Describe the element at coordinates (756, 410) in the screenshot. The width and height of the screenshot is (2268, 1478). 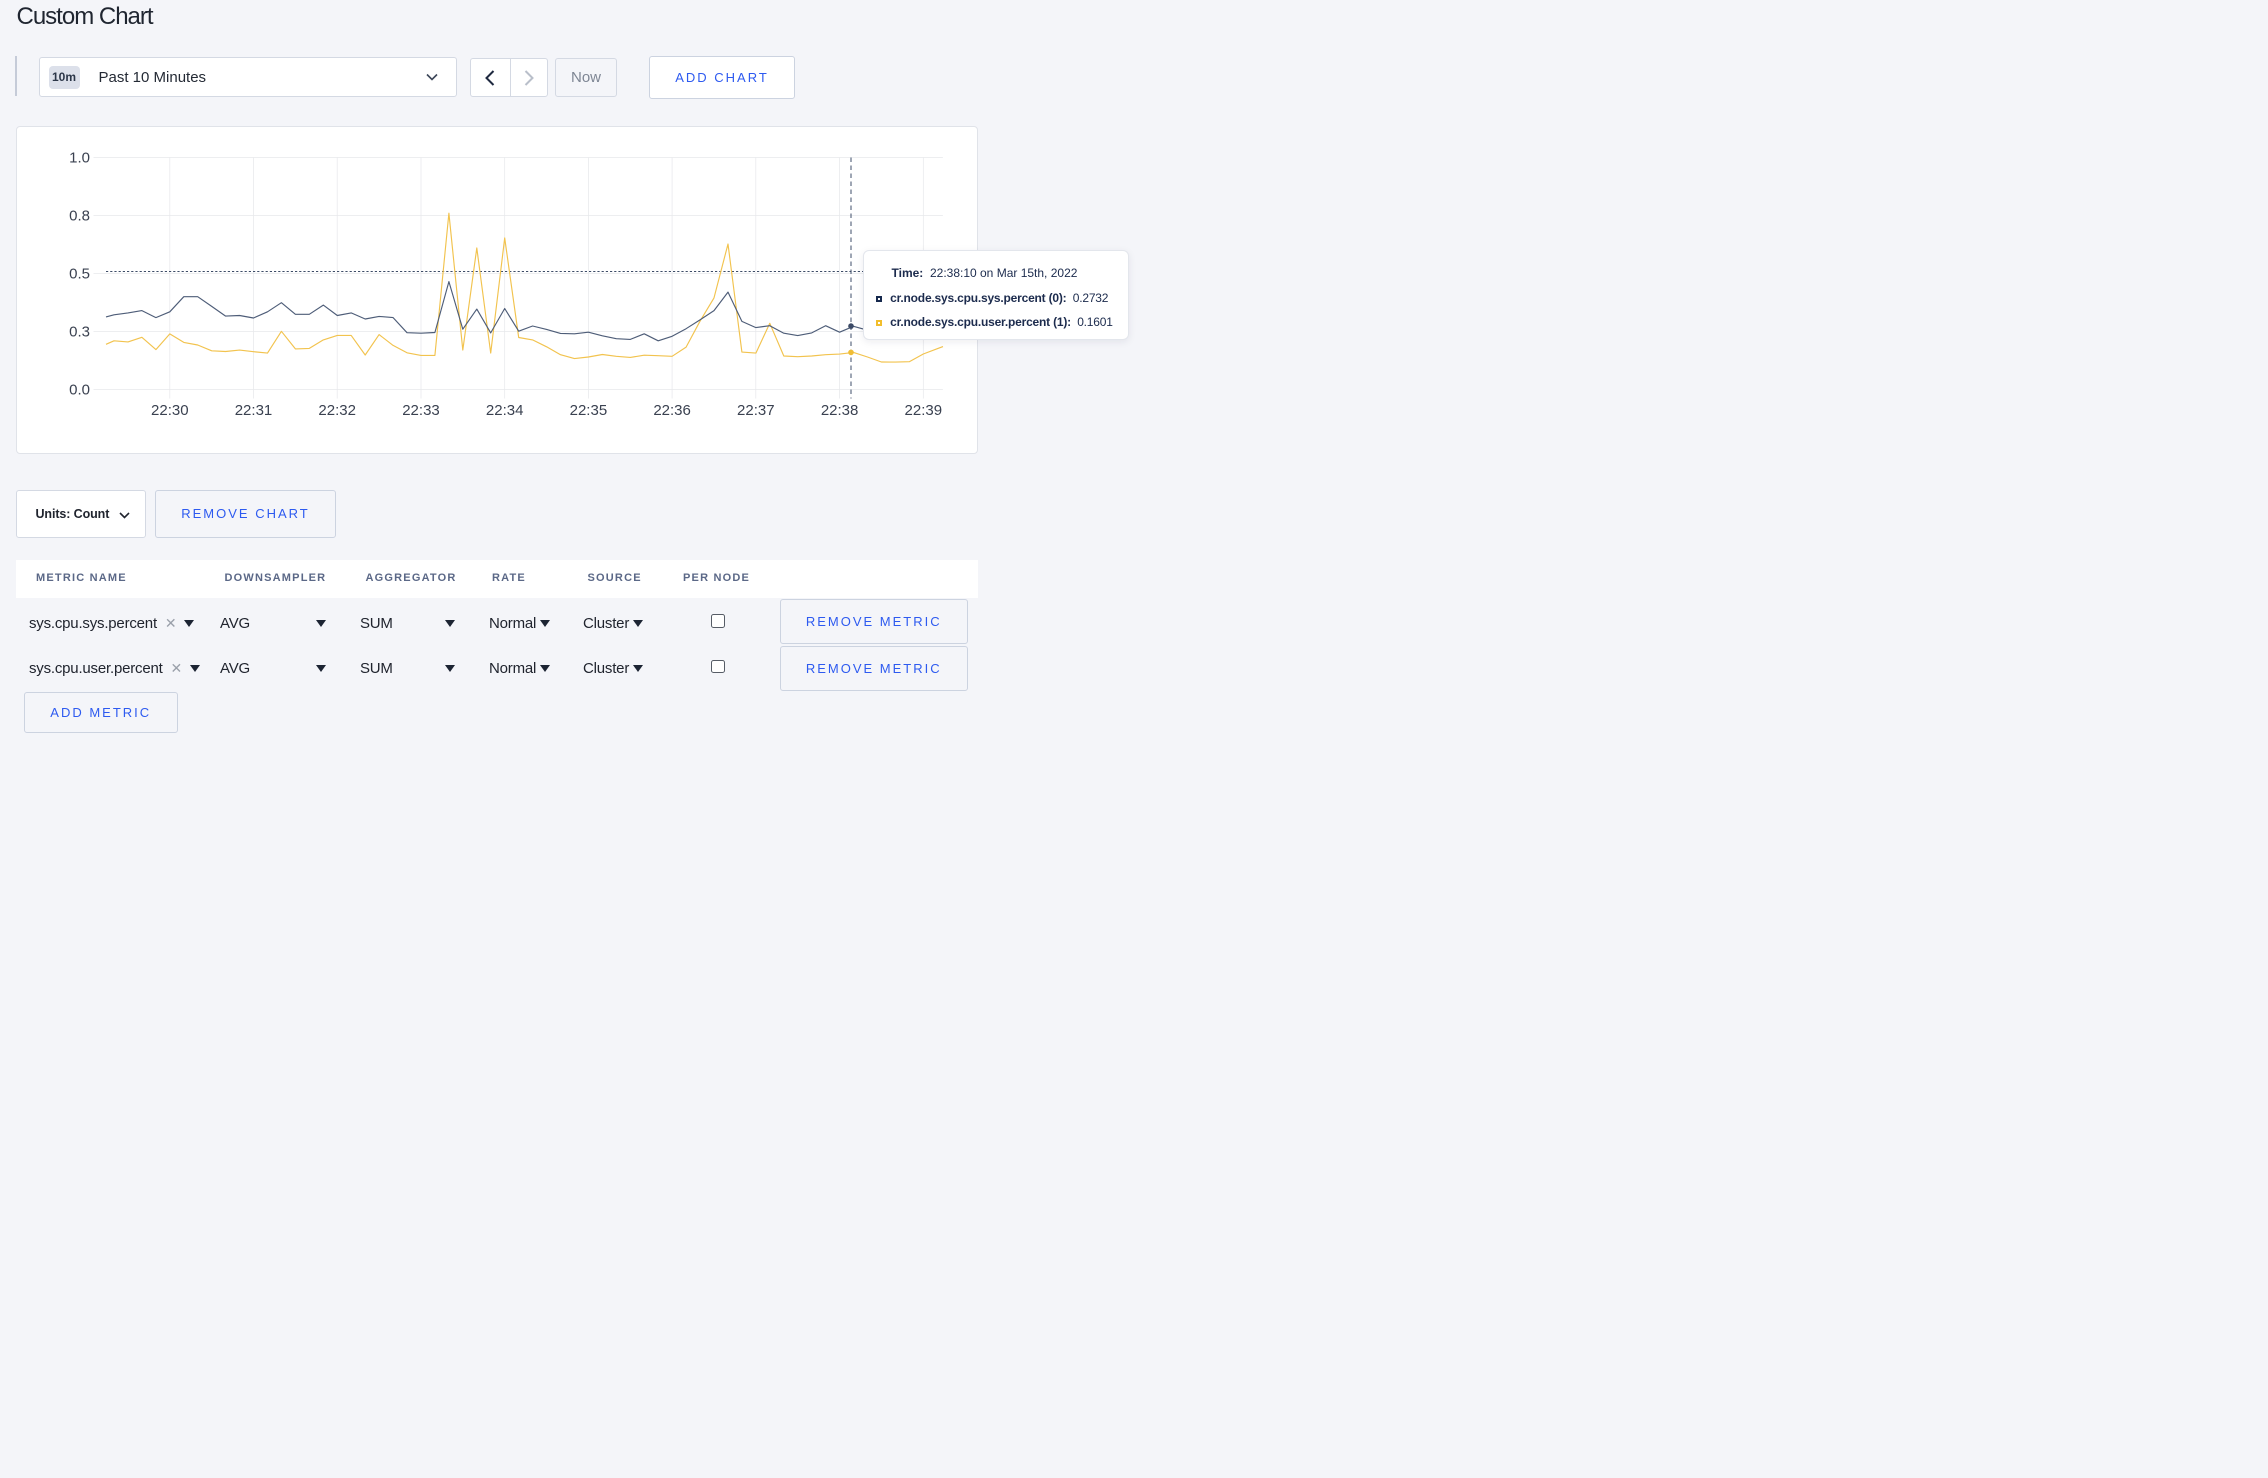
I see `svg-text: 22:37` at that location.